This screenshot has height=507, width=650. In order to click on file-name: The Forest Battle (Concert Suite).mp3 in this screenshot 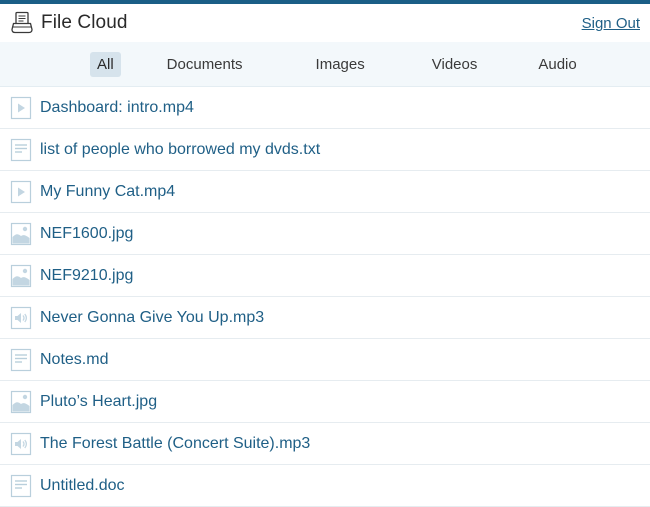, I will do `click(175, 443)`.